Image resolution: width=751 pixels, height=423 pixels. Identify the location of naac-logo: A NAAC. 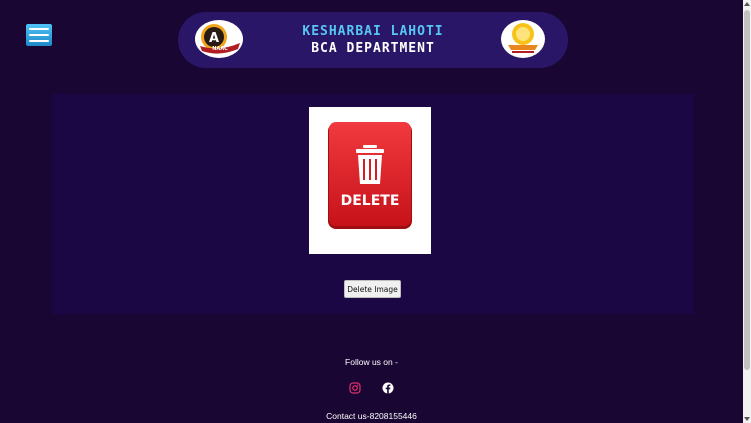
(219, 39).